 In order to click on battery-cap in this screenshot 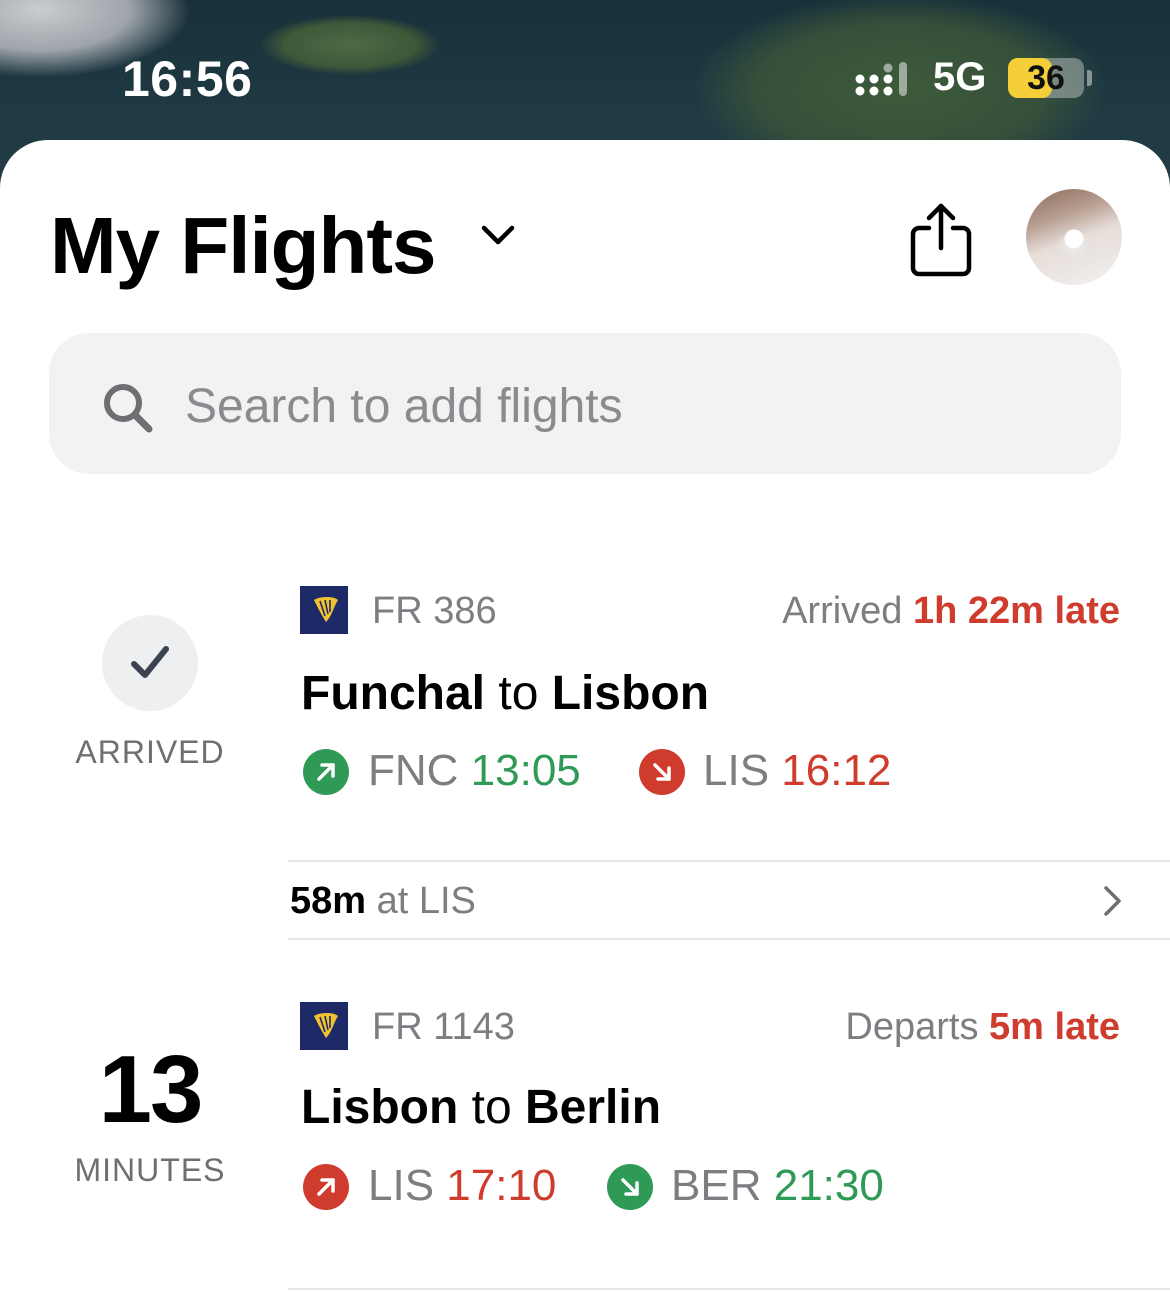, I will do `click(1089, 78)`.